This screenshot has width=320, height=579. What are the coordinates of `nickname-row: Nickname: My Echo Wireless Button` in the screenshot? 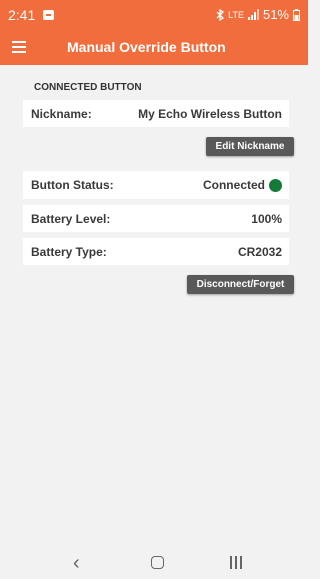 It's located at (156, 113).